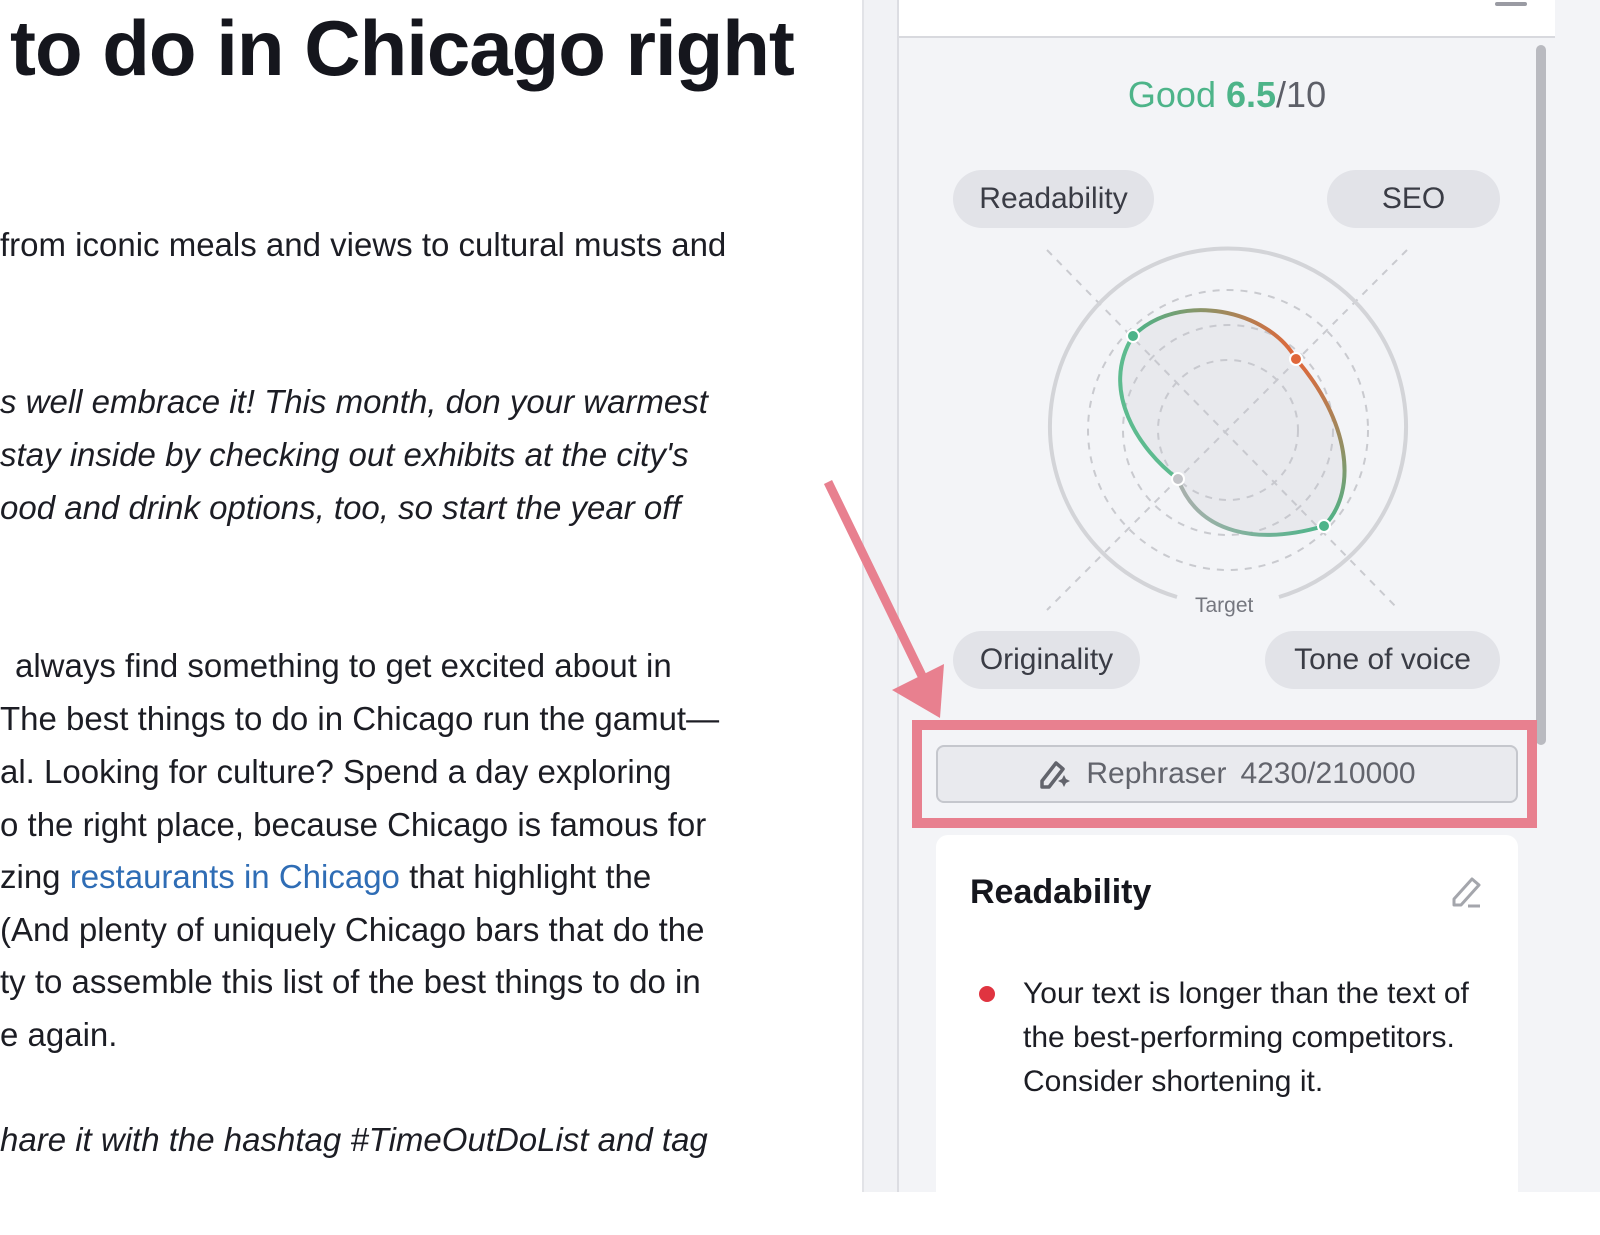 This screenshot has height=1235, width=1600. Describe the element at coordinates (1511, 4) in the screenshot. I see `minimize-icon` at that location.